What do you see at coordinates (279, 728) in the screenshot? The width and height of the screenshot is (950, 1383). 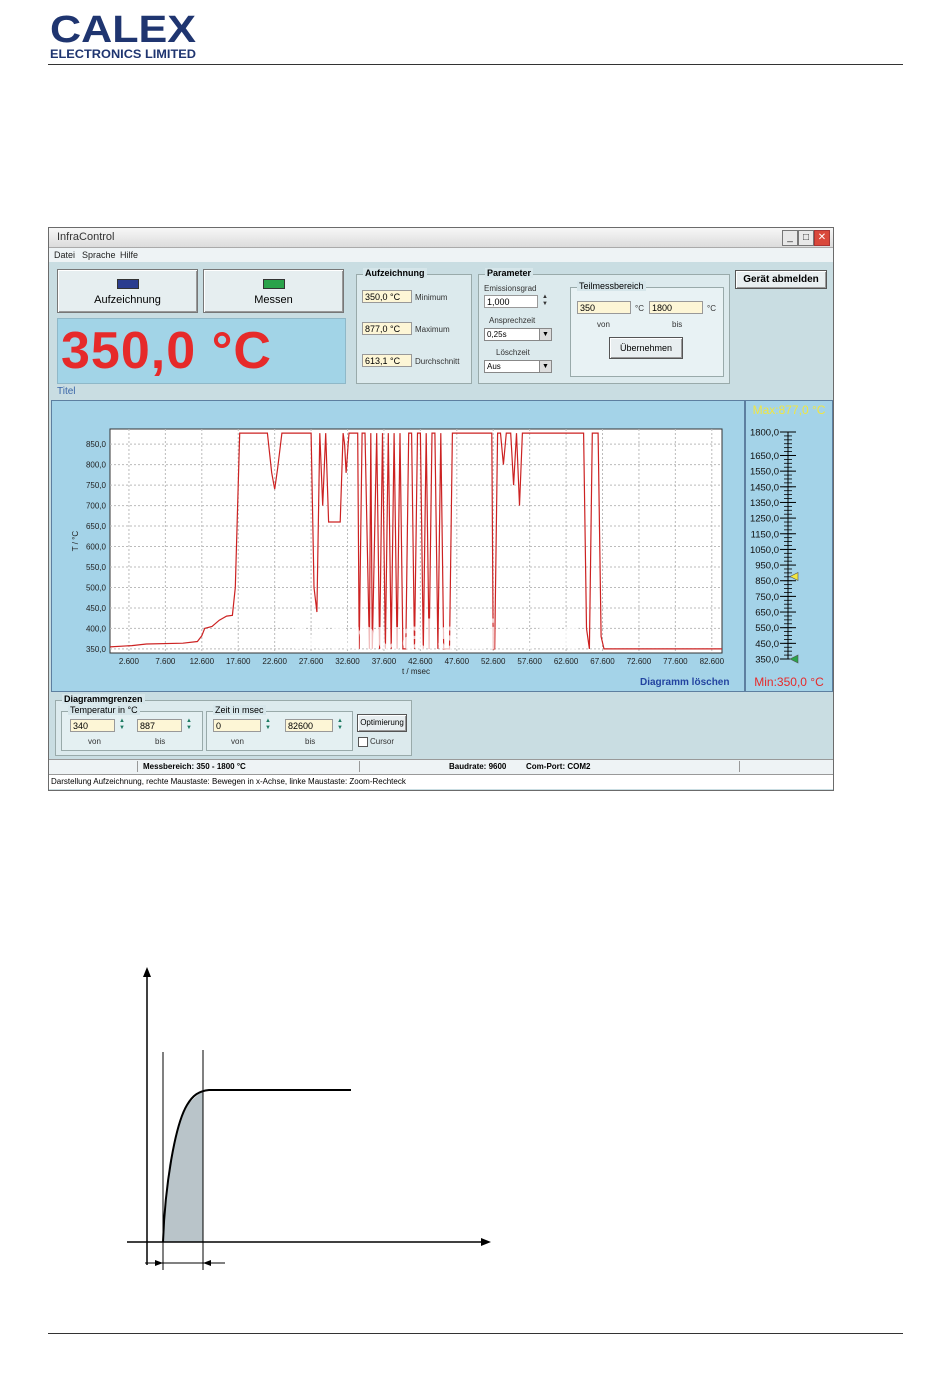 I see `time-limits-group: Zeit in msec 0 ▲ ▼ 82600 ▲ ▼ von bis` at bounding box center [279, 728].